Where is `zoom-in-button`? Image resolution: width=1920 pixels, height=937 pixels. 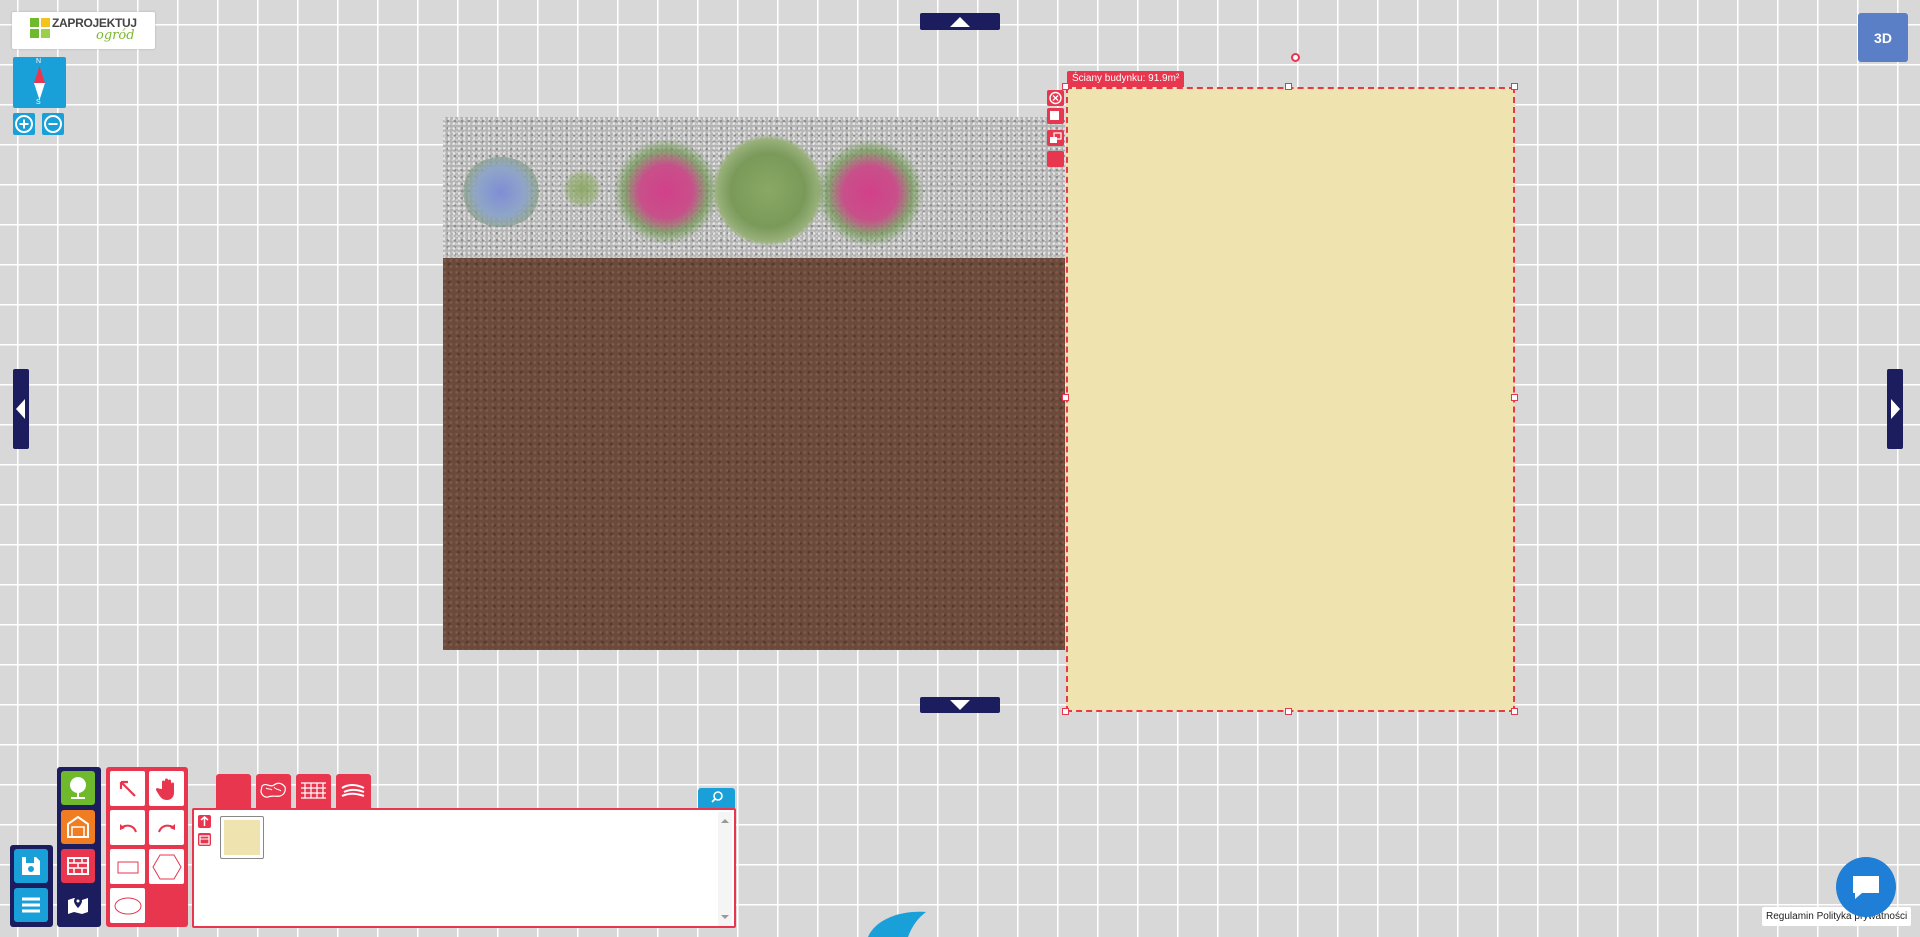
zoom-in-button is located at coordinates (24, 124).